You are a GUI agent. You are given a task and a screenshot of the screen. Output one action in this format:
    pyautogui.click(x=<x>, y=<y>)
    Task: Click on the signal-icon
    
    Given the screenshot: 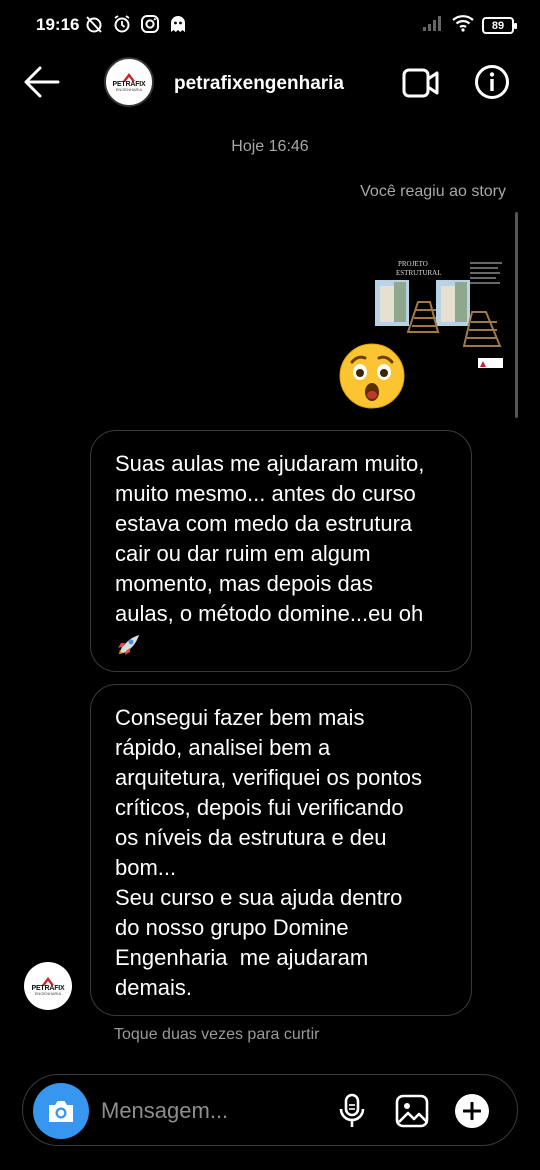 What is the action you would take?
    pyautogui.click(x=433, y=25)
    